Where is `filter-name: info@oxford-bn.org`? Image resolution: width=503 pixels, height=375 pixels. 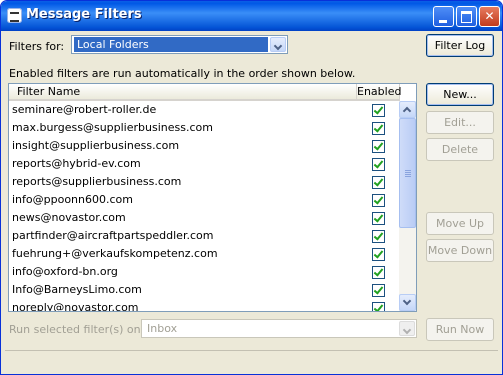
filter-name: info@oxford-bn.org is located at coordinates (65, 271).